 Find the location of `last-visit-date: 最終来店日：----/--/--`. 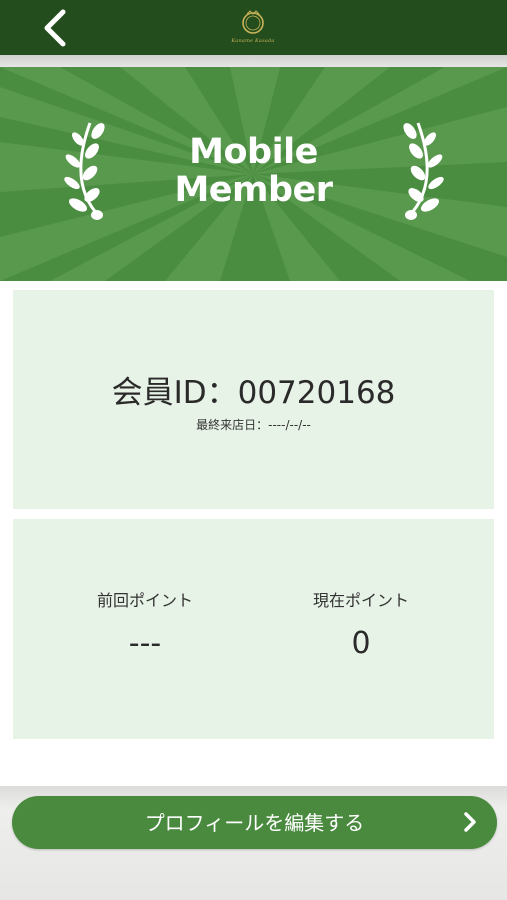

last-visit-date: 最終来店日：----/--/-- is located at coordinates (253, 425).